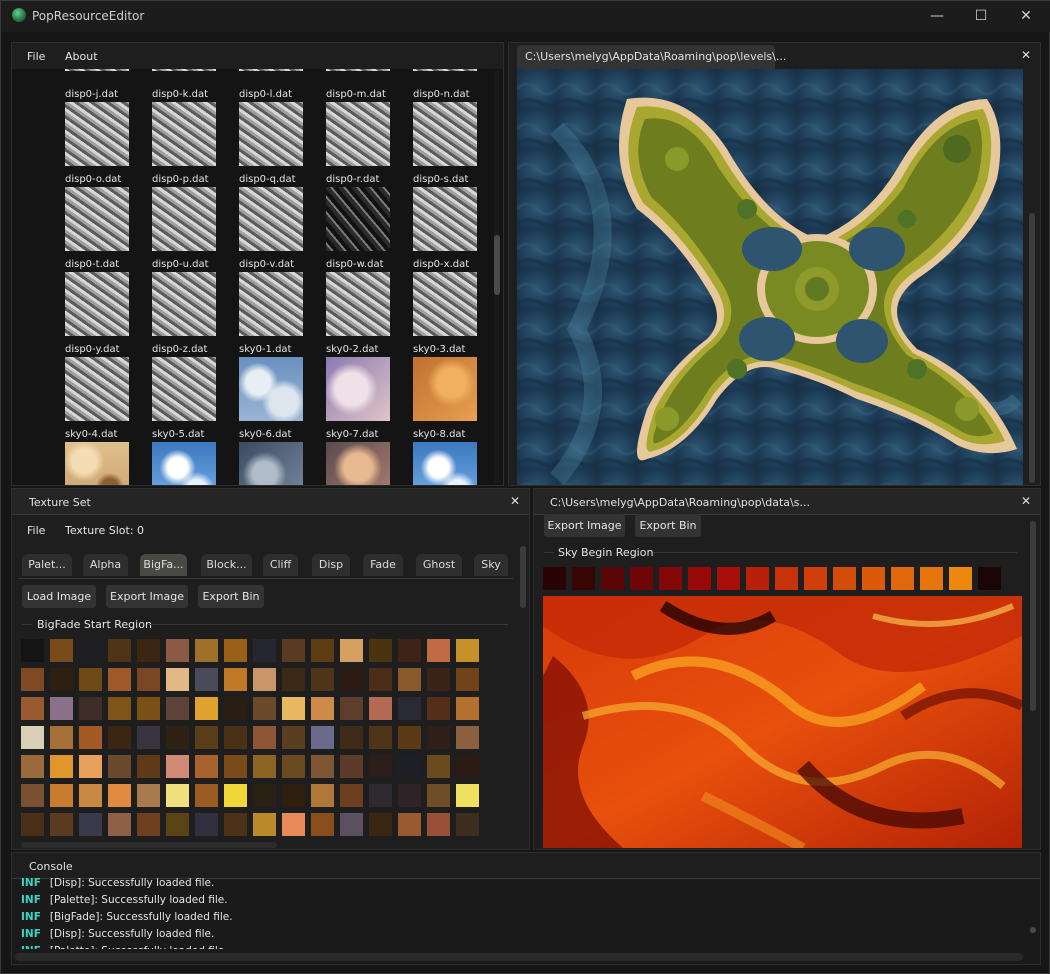 The width and height of the screenshot is (1050, 974). Describe the element at coordinates (36, 56) in the screenshot. I see `browser-menu-file: File` at that location.